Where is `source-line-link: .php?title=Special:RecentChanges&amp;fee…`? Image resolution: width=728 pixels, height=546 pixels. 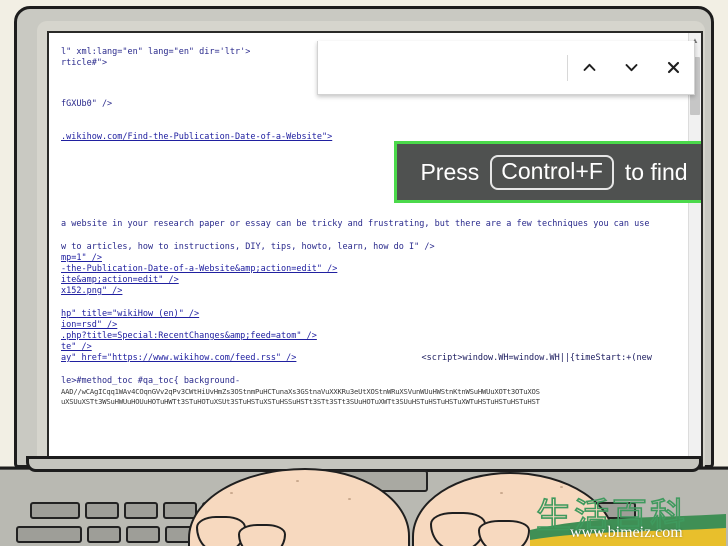
source-line-link: .php?title=Special:RecentChanges&amp;fee… is located at coordinates (375, 336).